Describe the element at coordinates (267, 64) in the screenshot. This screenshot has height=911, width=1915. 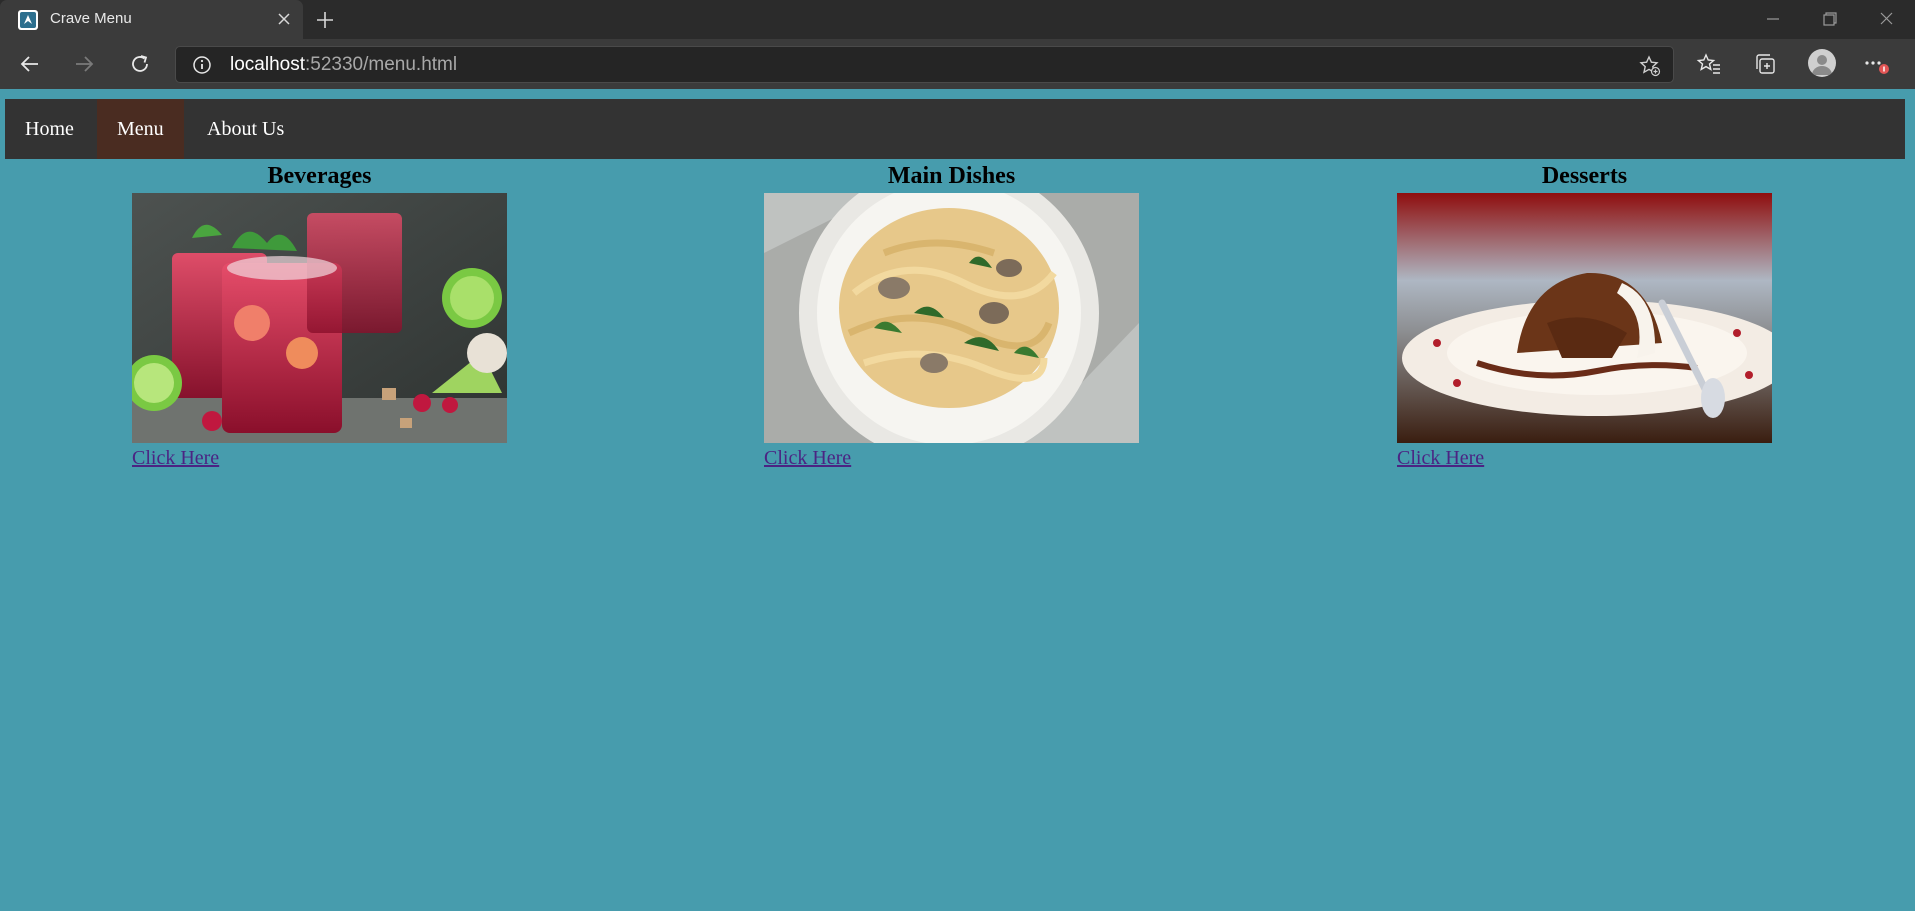
I see `url-host: localhost` at that location.